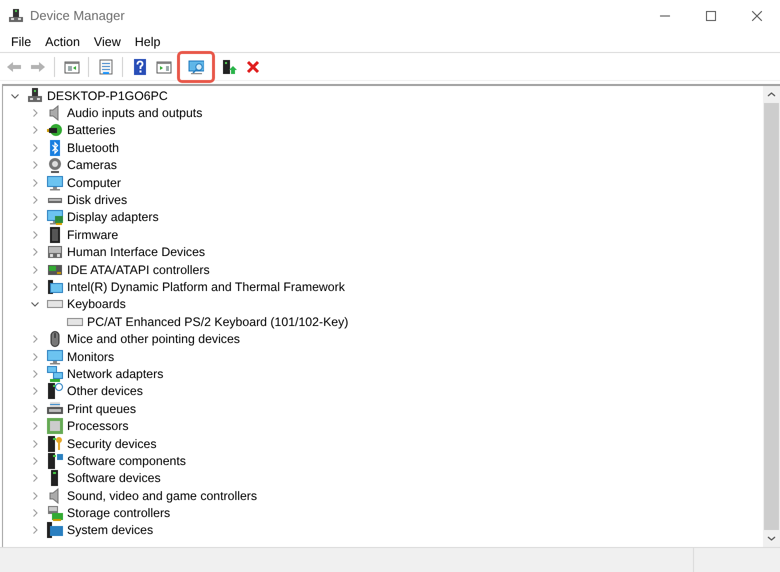 This screenshot has height=572, width=780. I want to click on help-icon, so click(140, 66).